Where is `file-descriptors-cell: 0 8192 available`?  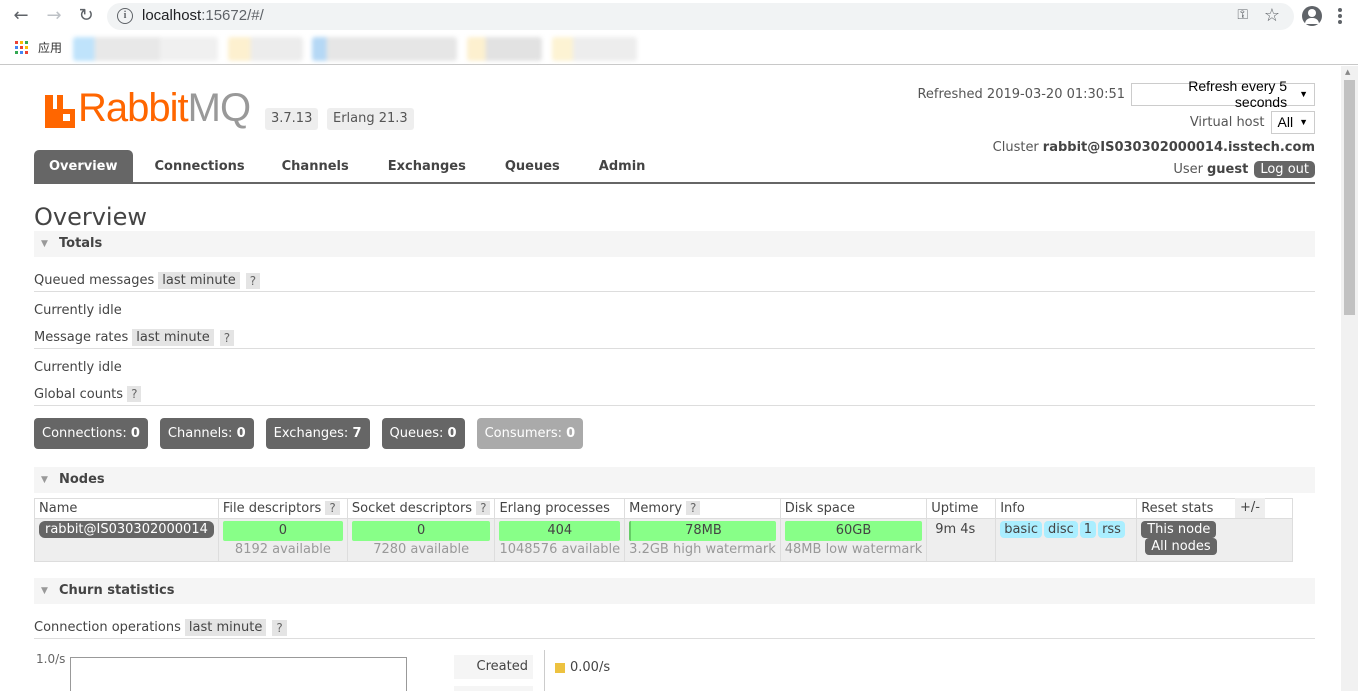
file-descriptors-cell: 0 8192 available is located at coordinates (282, 540).